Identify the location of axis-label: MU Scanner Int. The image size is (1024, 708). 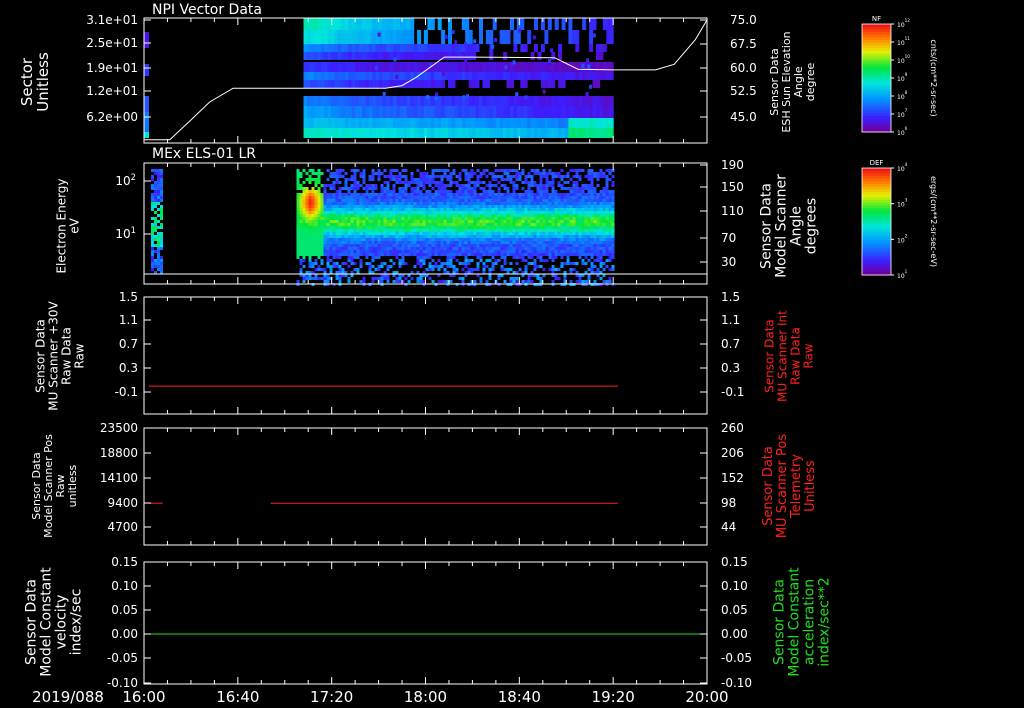
(783, 356).